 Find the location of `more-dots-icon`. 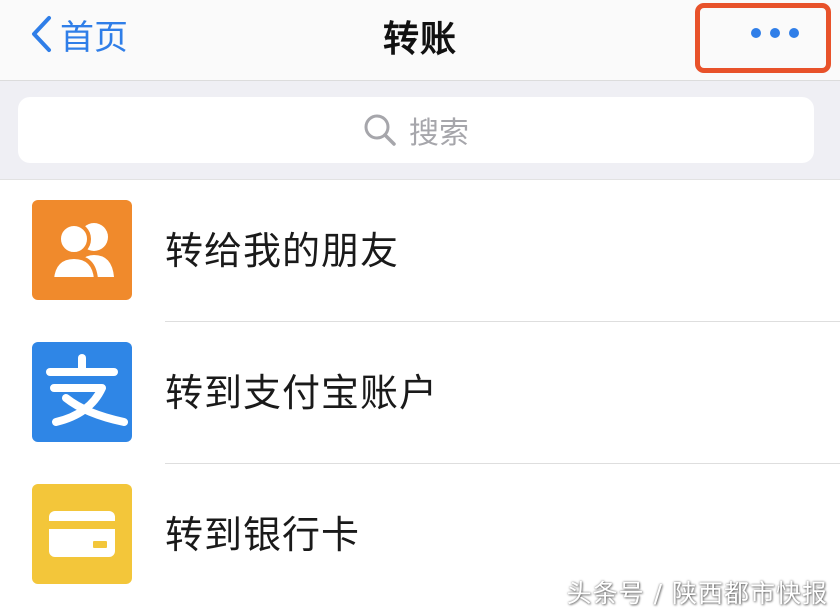

more-dots-icon is located at coordinates (775, 33).